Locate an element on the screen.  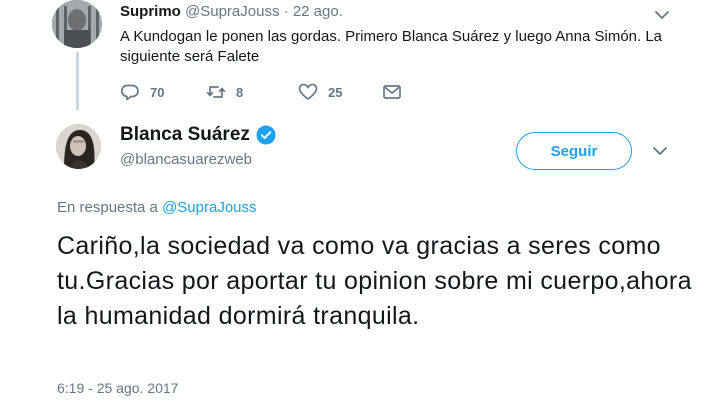
reply-author-name: Suprimo is located at coordinates (150, 11).